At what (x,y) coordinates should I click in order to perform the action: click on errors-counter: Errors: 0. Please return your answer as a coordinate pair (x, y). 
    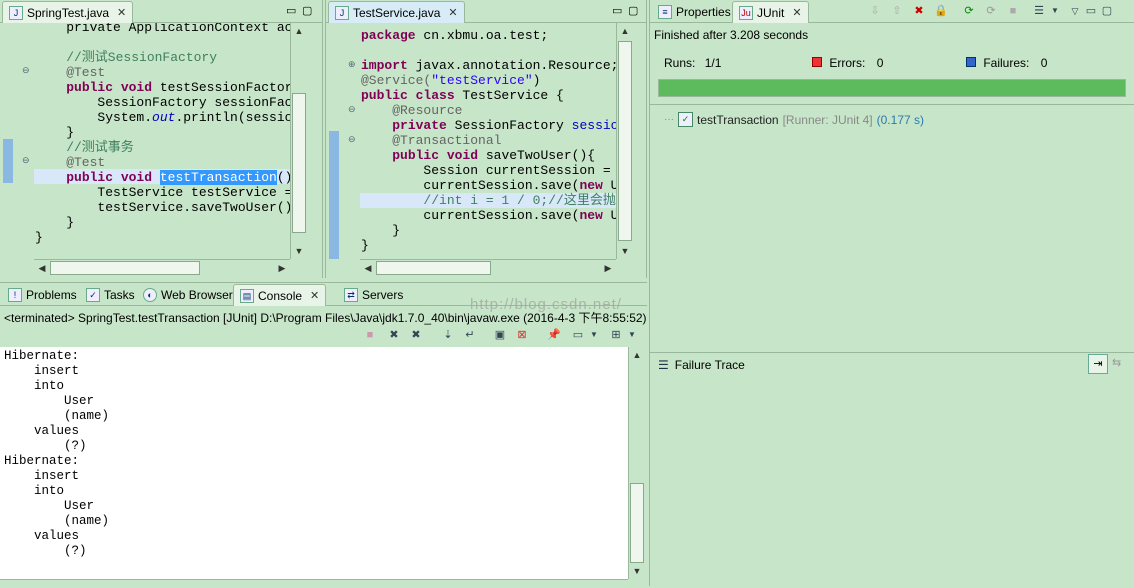
    Looking at the image, I should click on (847, 63).